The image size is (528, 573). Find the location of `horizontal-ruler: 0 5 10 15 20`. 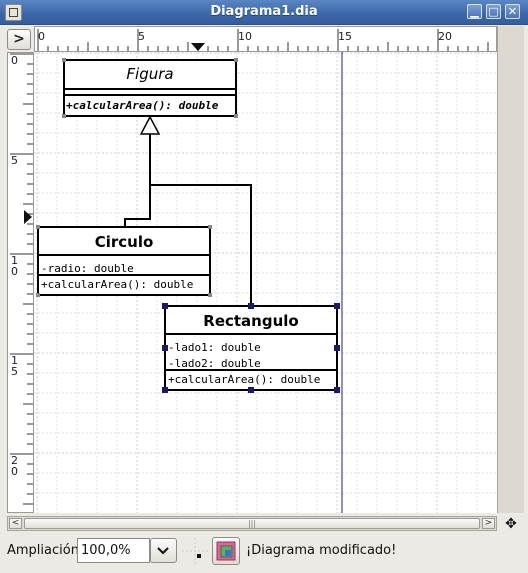

horizontal-ruler: 0 5 10 15 20 is located at coordinates (265, 39).